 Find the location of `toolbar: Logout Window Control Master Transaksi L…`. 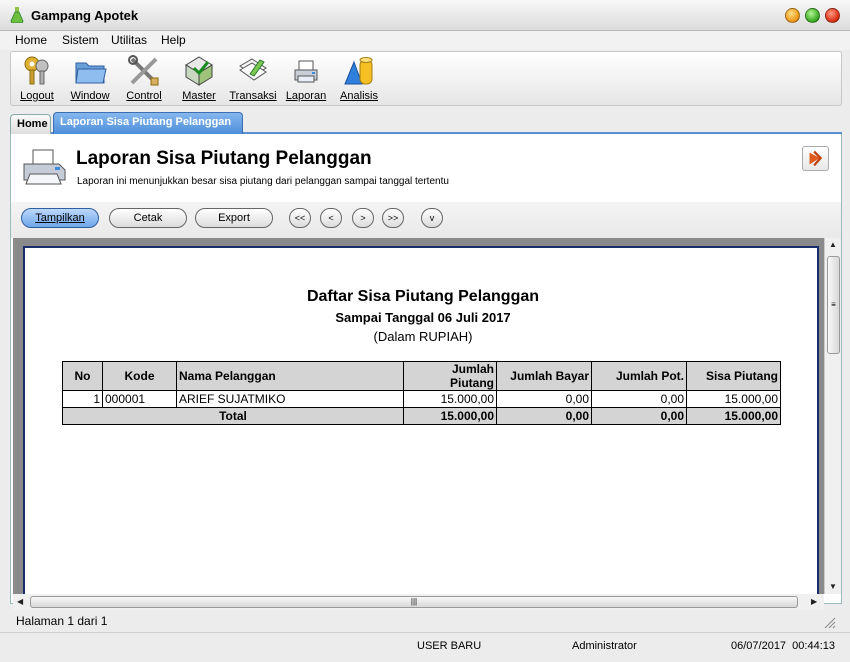

toolbar: Logout Window Control Master Transaksi L… is located at coordinates (426, 78).